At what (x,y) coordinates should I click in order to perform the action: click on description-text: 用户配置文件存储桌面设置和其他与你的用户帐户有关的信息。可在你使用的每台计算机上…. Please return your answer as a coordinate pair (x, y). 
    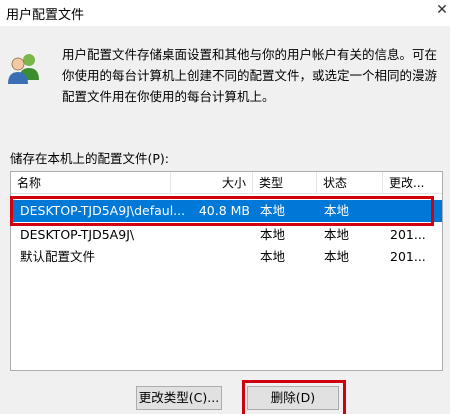
    Looking at the image, I should click on (250, 75).